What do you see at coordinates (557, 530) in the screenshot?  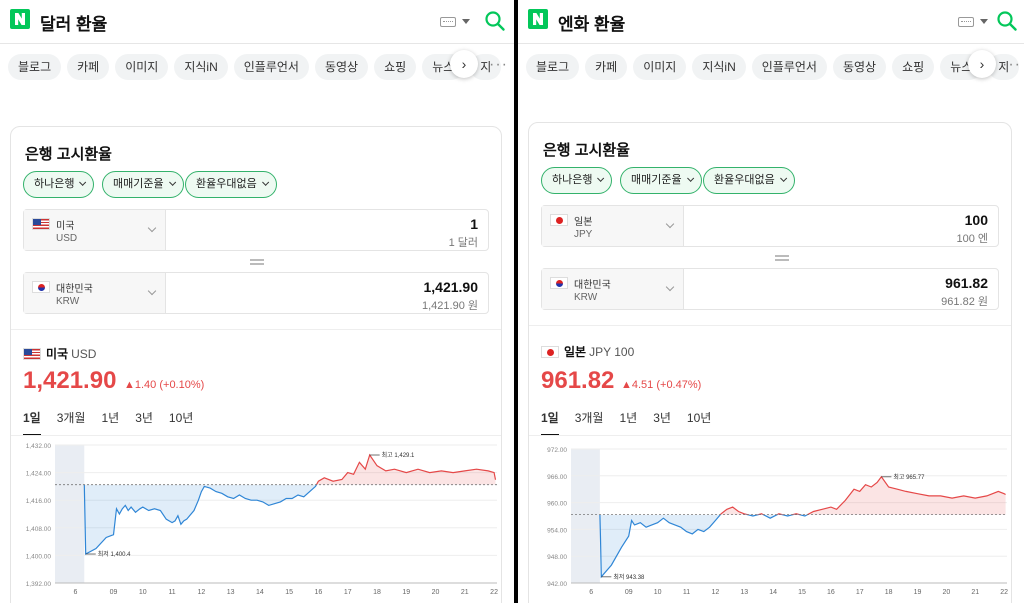 I see `y-tick-label: 954.00` at bounding box center [557, 530].